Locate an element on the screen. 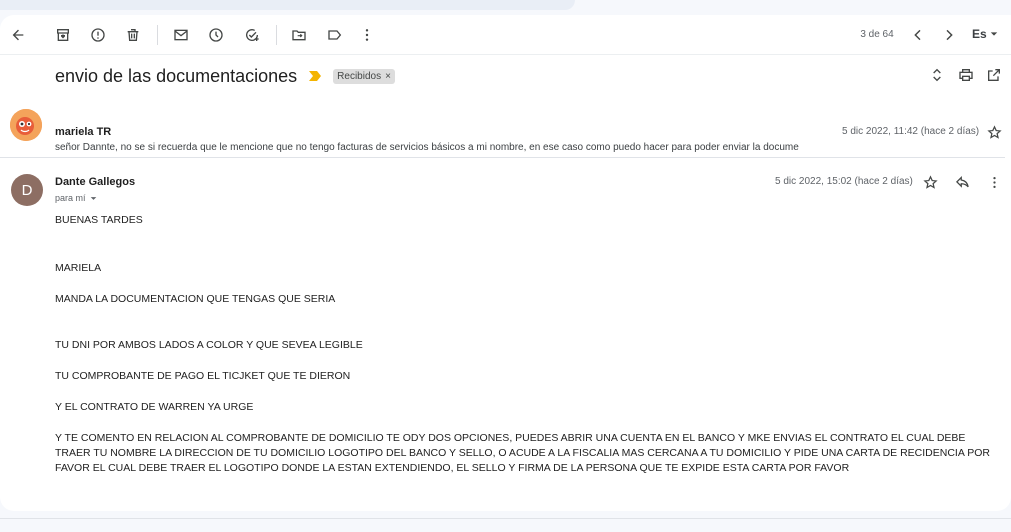  archive-icon is located at coordinates (63, 35).